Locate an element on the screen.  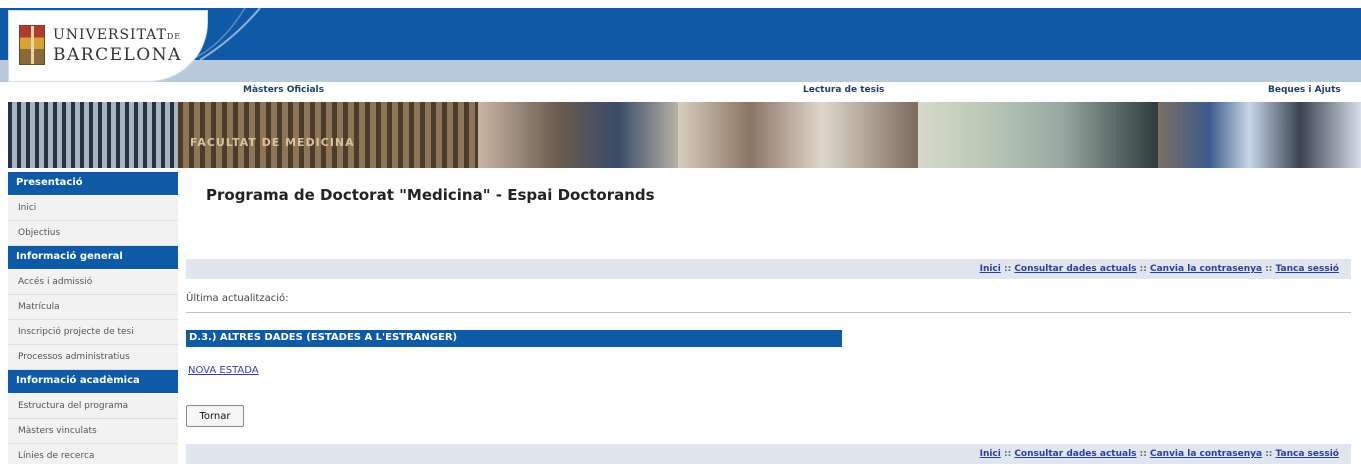
sidebar-heading-informacio-general: Informació general is located at coordinates (93, 258).